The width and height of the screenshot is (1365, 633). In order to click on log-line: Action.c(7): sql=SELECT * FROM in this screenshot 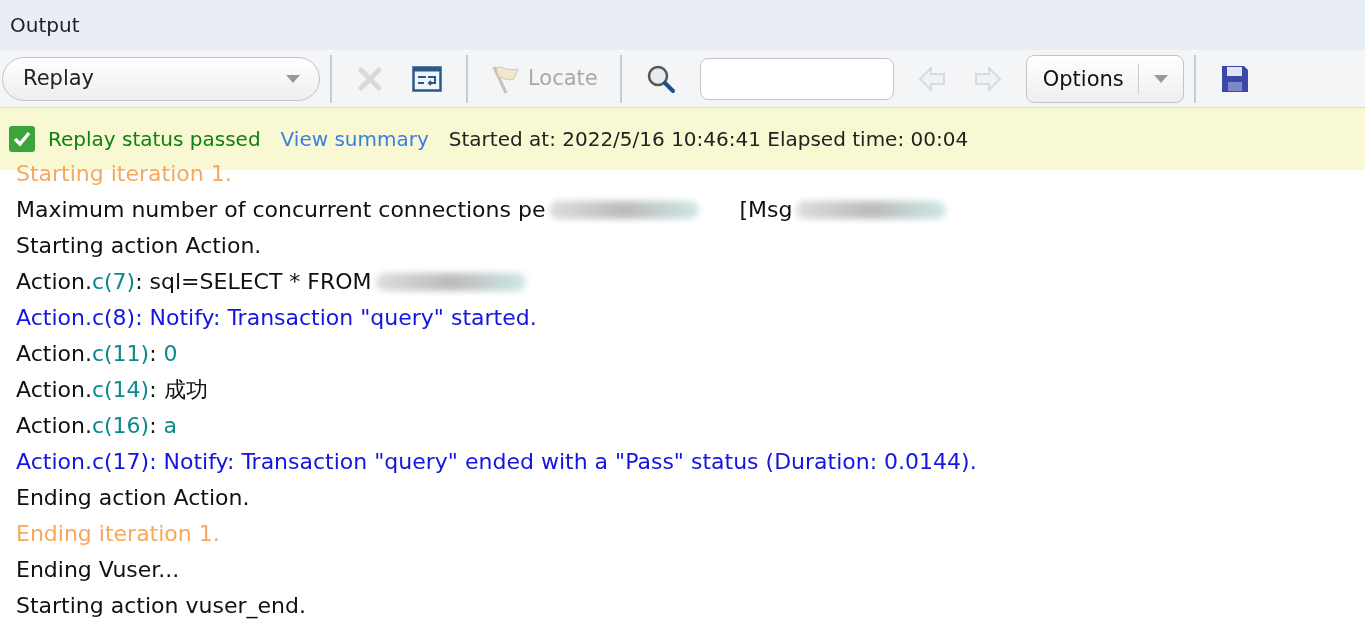, I will do `click(194, 282)`.